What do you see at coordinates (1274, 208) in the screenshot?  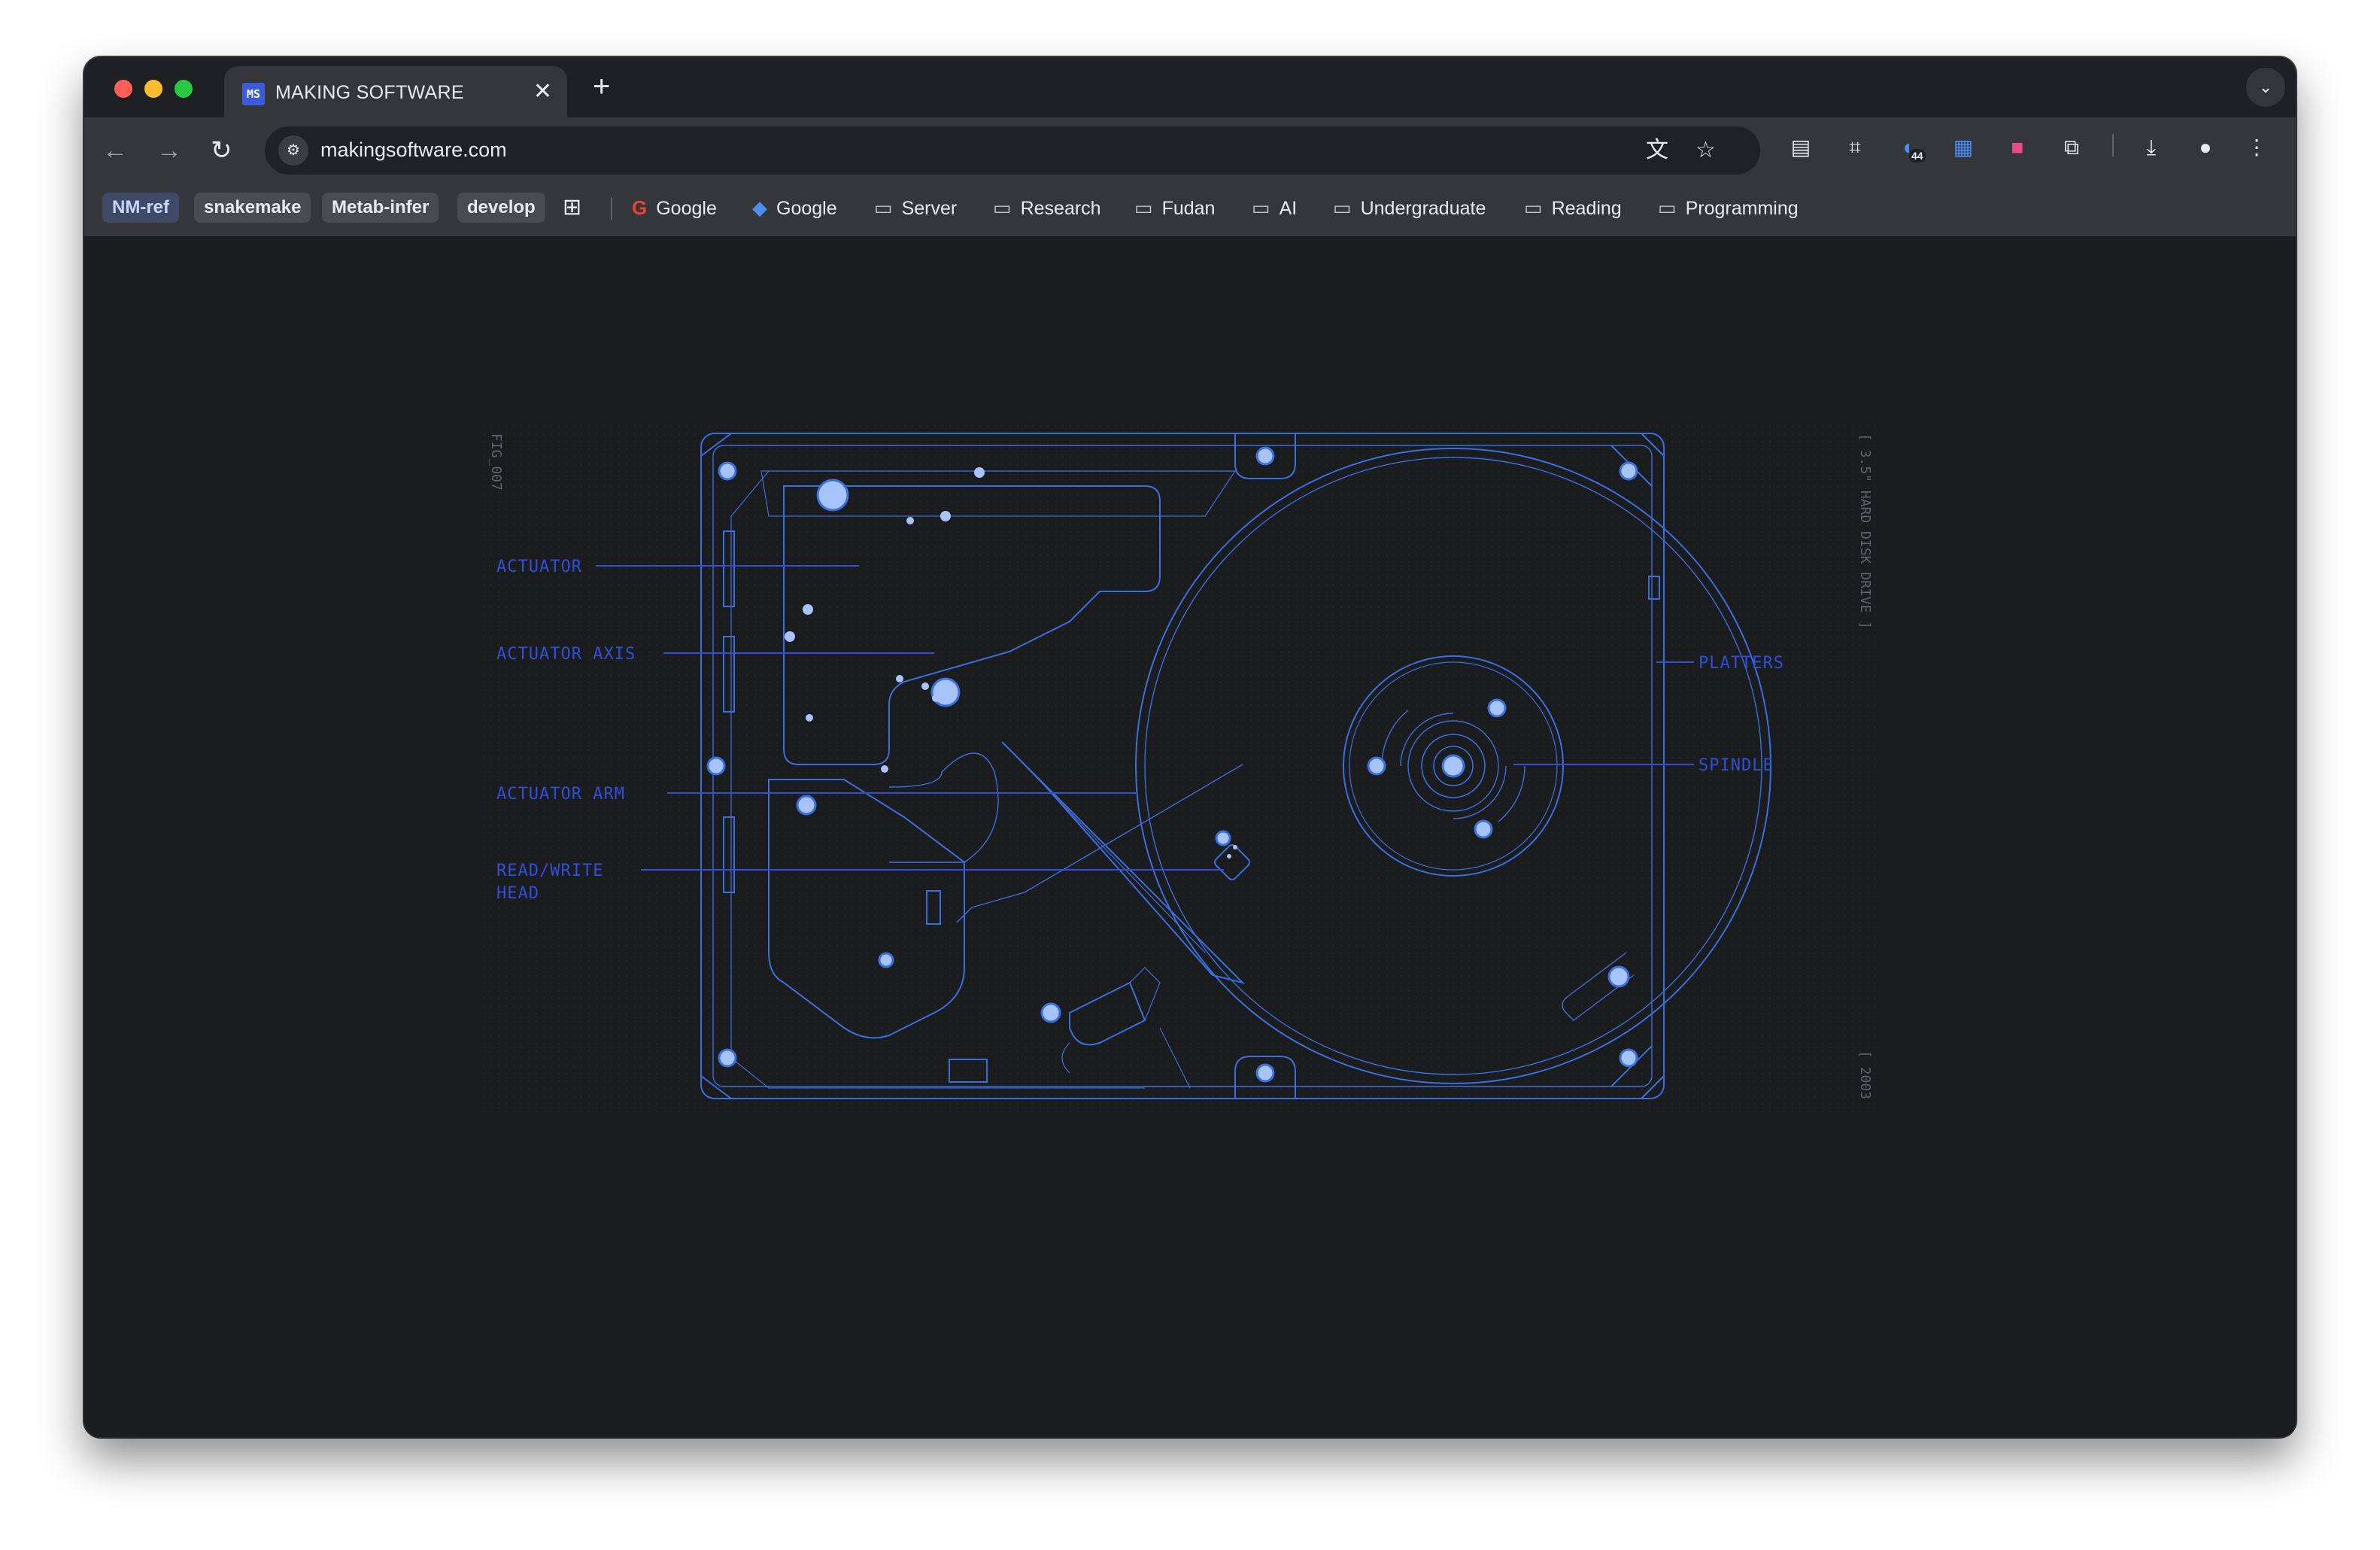 I see `bookmark-folder-ai: ▭ AI` at bounding box center [1274, 208].